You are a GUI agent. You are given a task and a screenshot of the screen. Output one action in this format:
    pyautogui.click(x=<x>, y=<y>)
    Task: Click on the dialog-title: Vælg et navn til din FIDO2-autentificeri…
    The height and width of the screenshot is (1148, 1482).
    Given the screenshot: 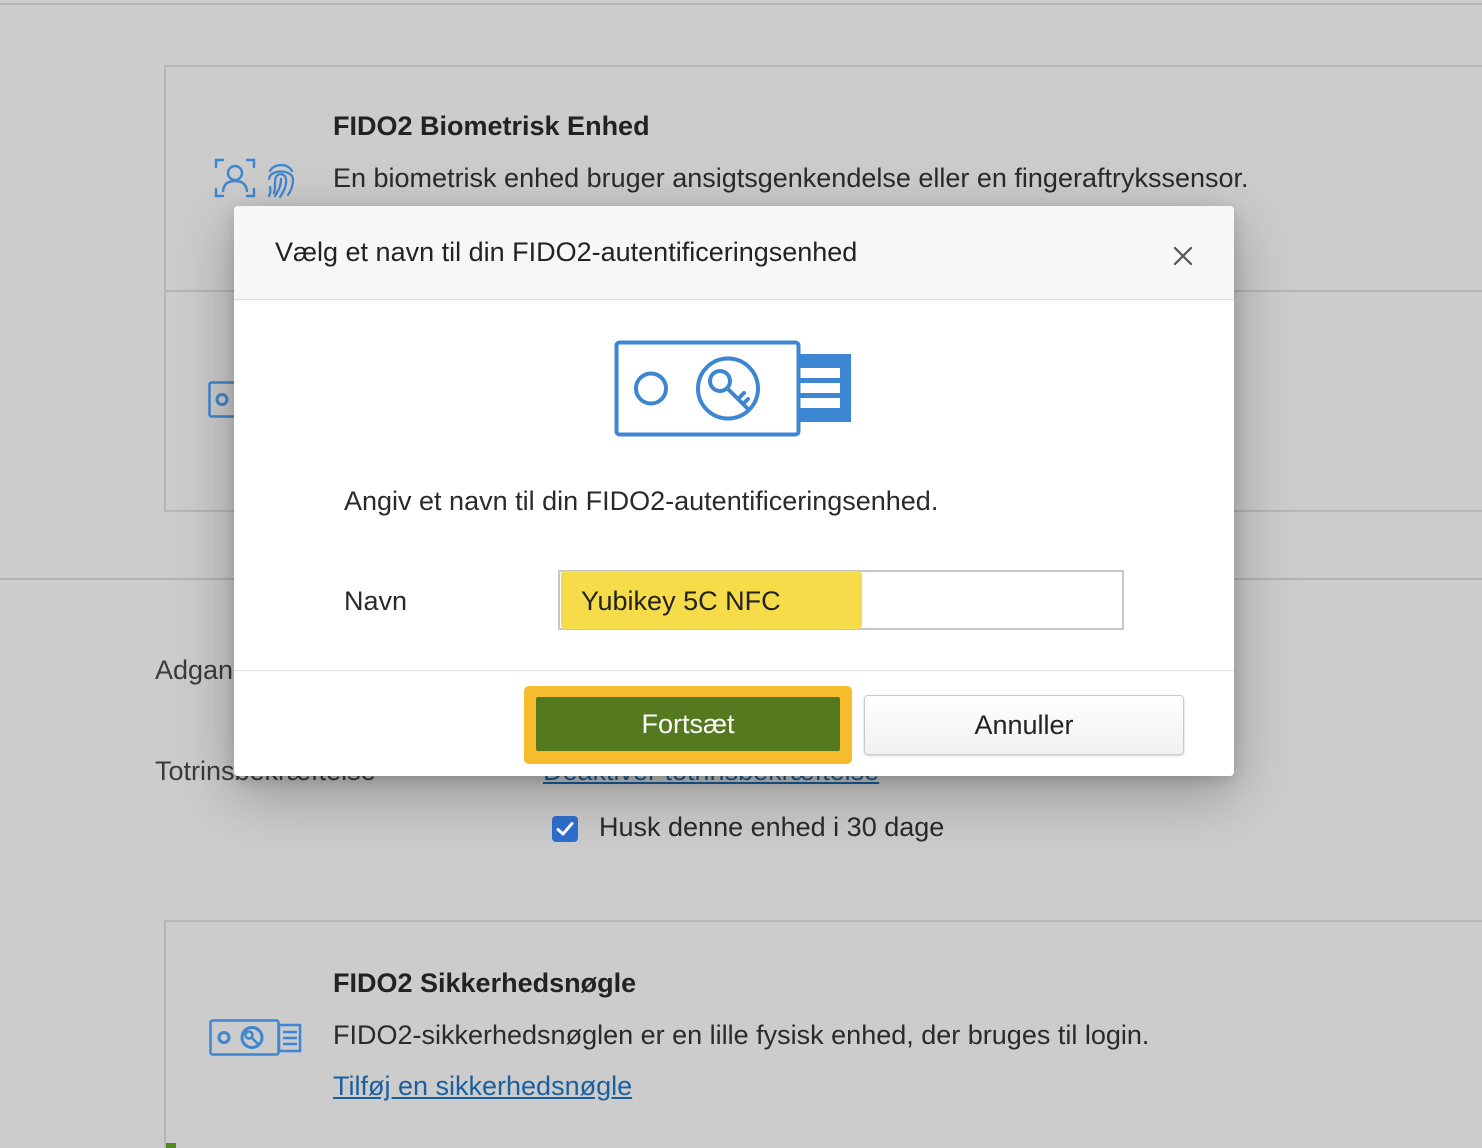 What is the action you would take?
    pyautogui.click(x=566, y=252)
    